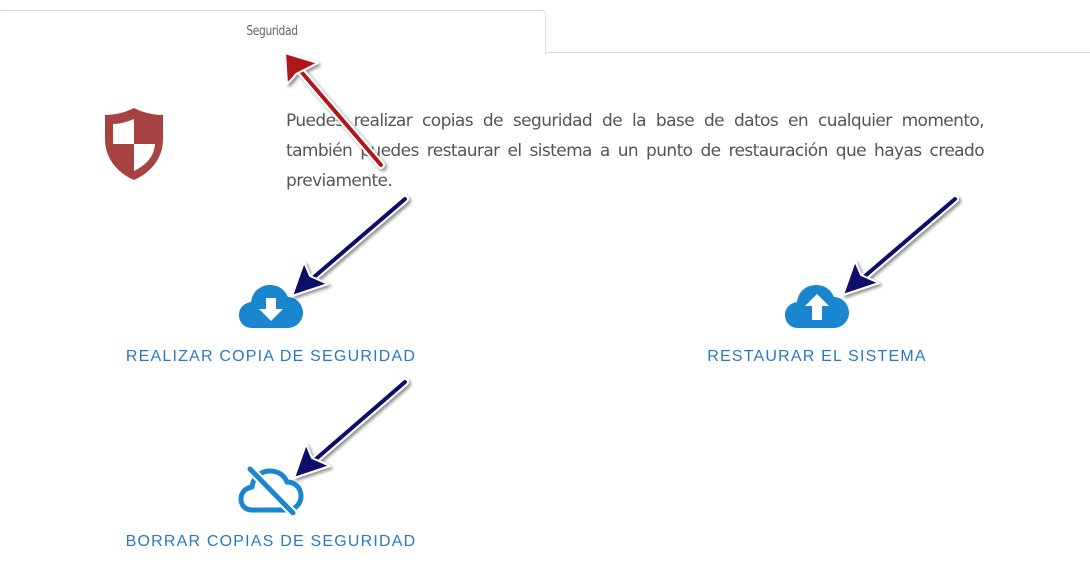  I want to click on restore-button: RESTAURAR EL SISTEMA, so click(817, 325).